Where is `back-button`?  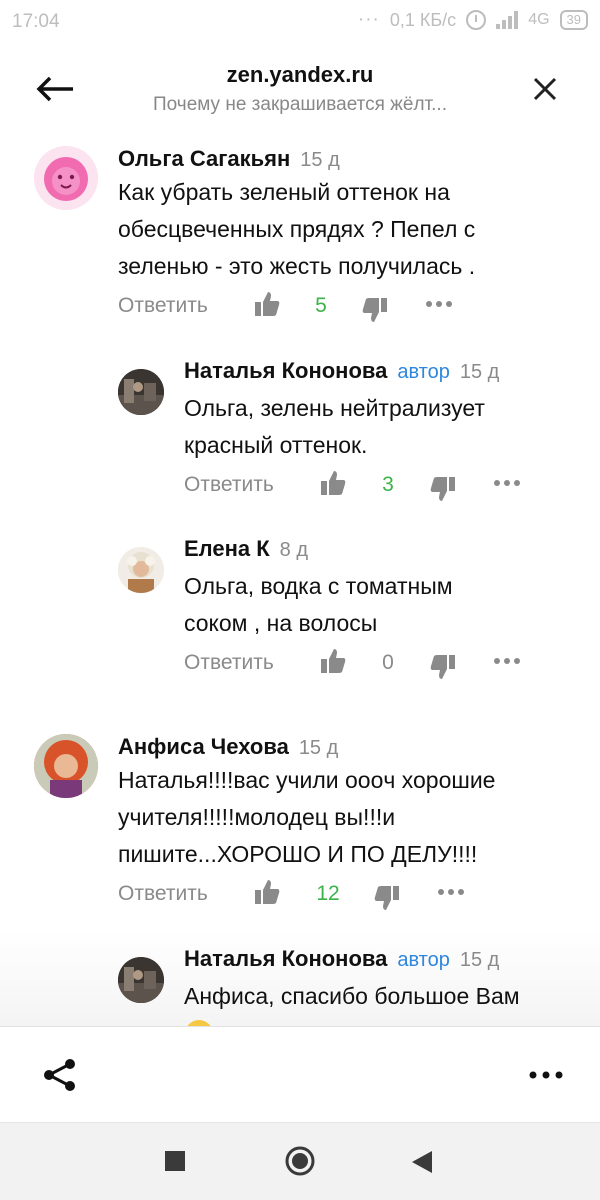
back-button is located at coordinates (56, 89).